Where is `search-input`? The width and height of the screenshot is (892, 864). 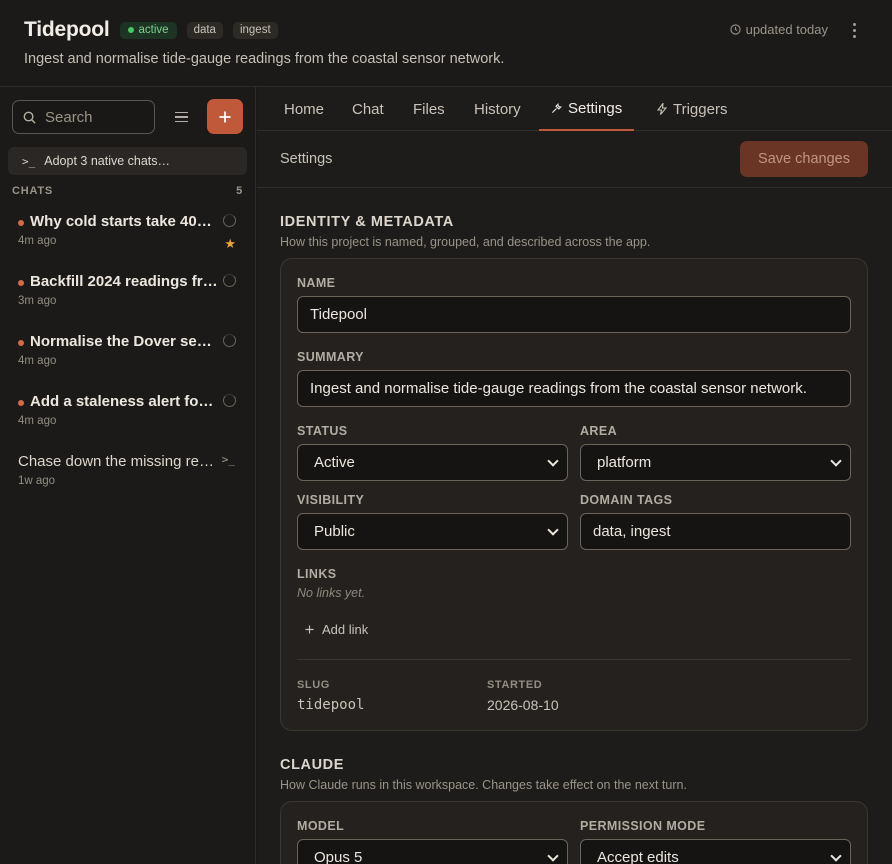 search-input is located at coordinates (95, 117).